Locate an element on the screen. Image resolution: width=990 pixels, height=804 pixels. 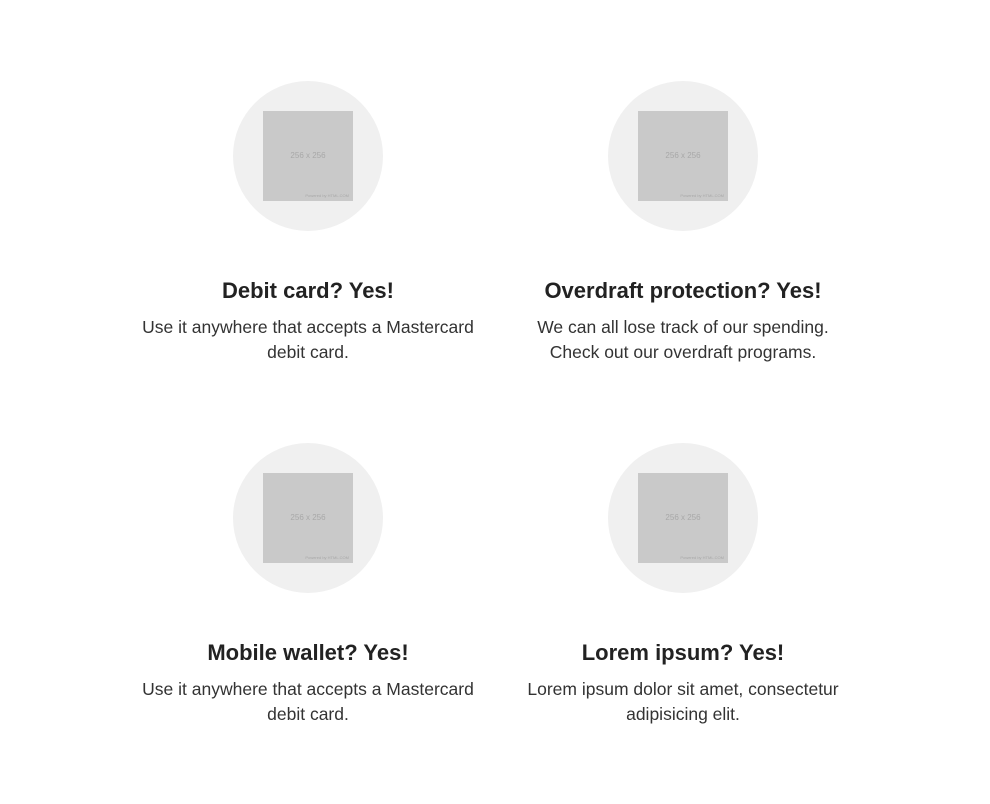
feature-title: Debit card? Yes! is located at coordinates (308, 290).